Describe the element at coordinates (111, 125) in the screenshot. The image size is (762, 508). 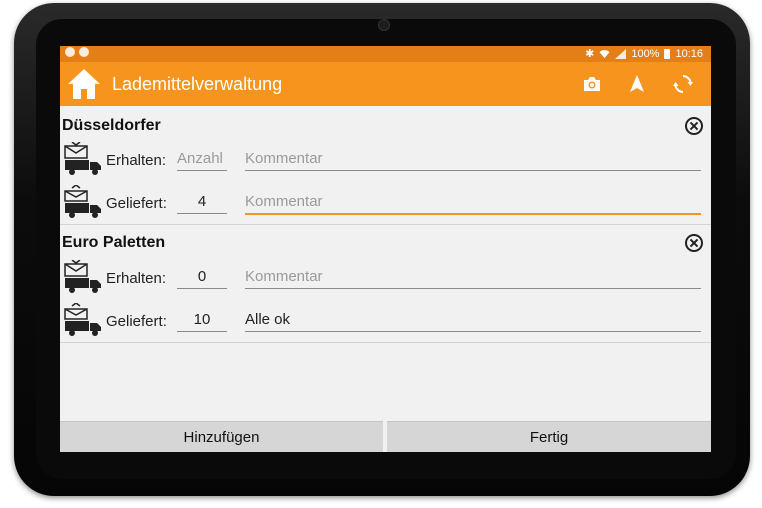
I see `section-title: Düsseldorfer` at that location.